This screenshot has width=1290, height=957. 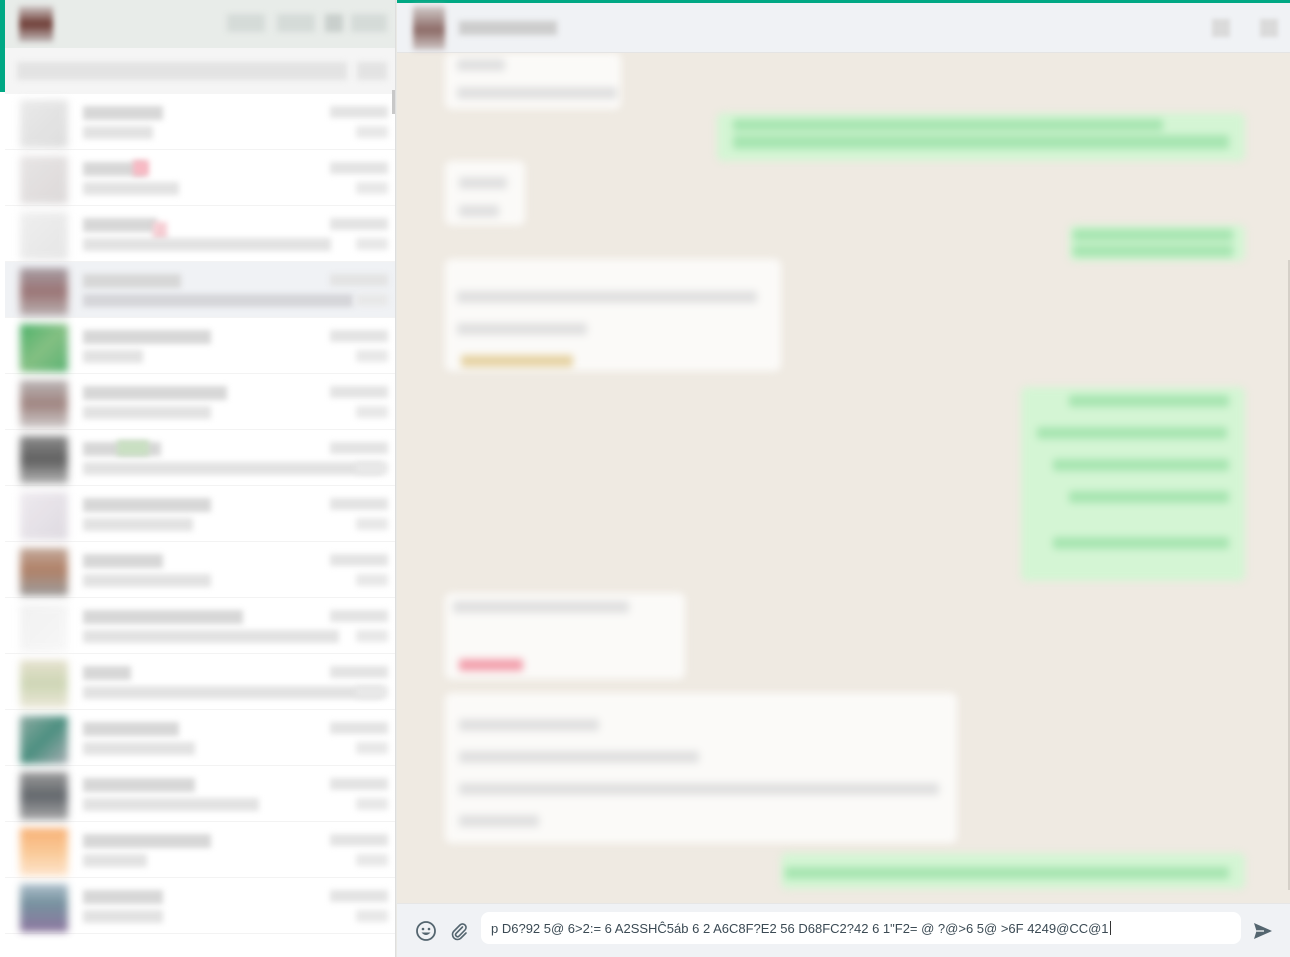 I want to click on contact-avatar, so click(x=429, y=28).